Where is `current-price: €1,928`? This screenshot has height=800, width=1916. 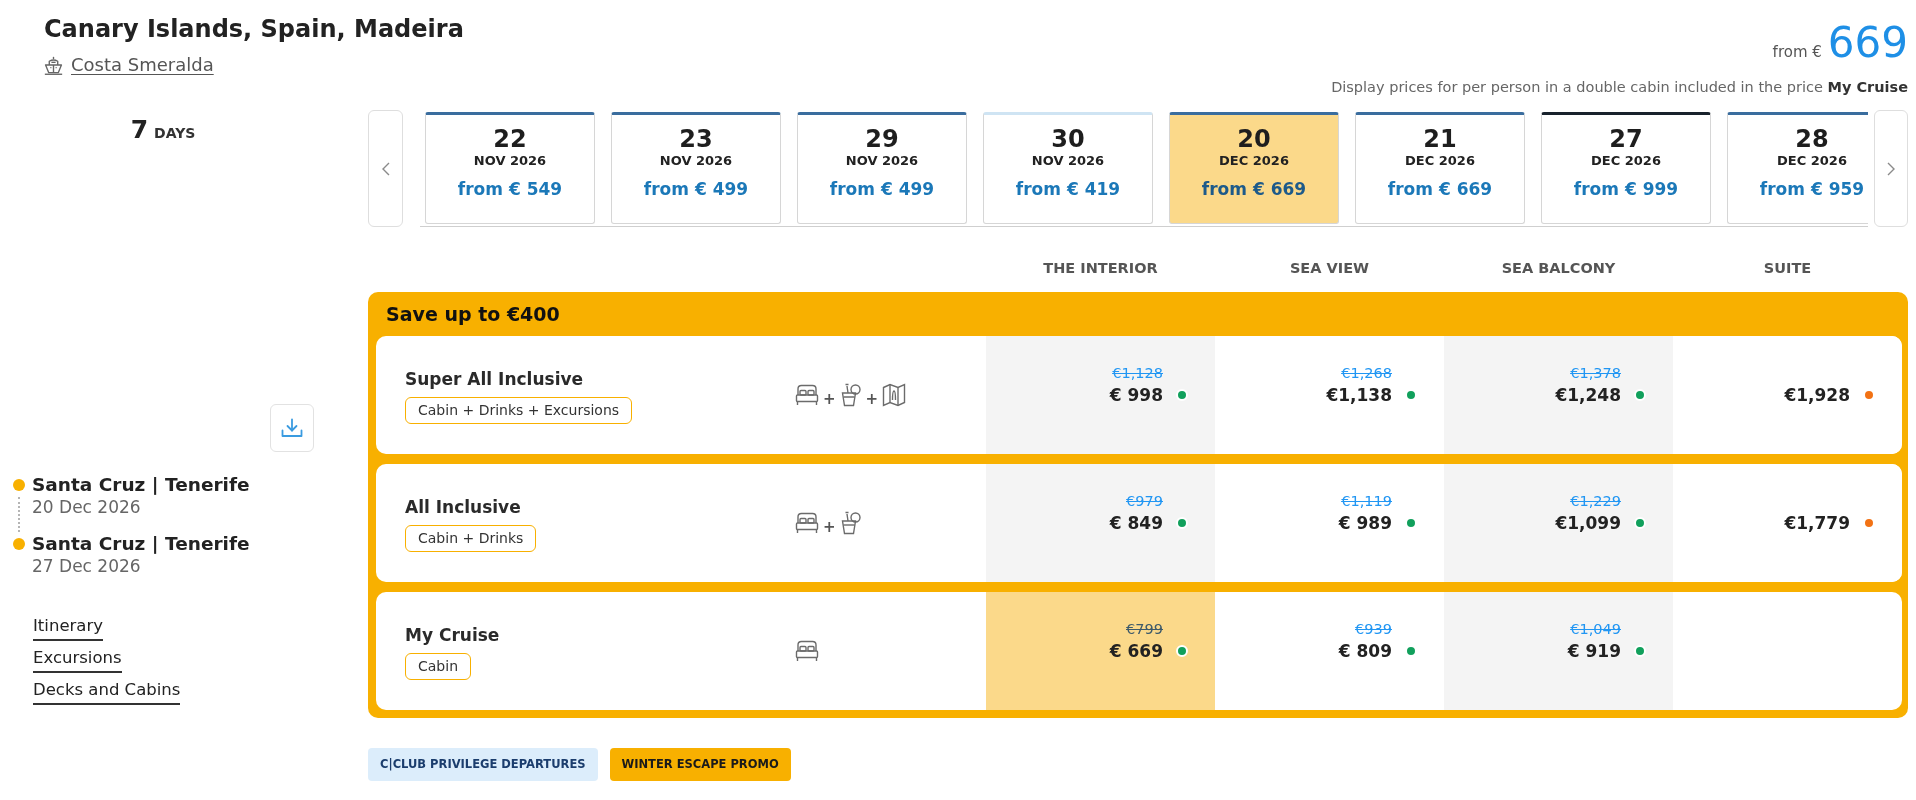
current-price: €1,928 is located at coordinates (1817, 395).